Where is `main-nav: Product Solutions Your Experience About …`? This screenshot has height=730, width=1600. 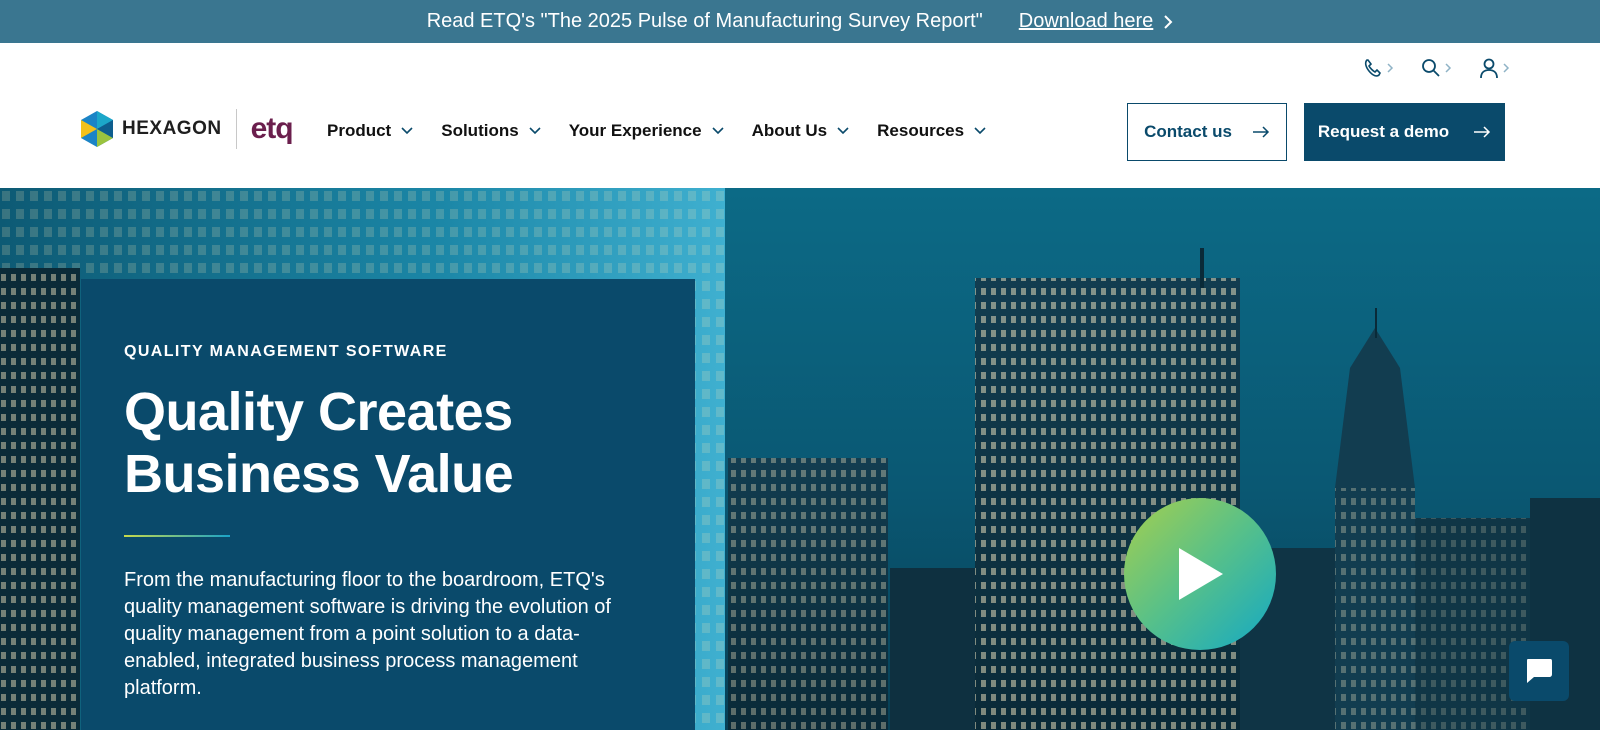 main-nav: Product Solutions Your Experience About … is located at coordinates (656, 131).